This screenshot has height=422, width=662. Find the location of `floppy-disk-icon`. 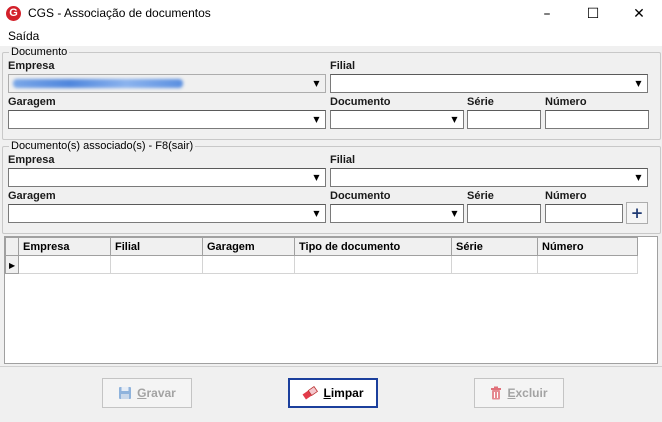

floppy-disk-icon is located at coordinates (125, 393).